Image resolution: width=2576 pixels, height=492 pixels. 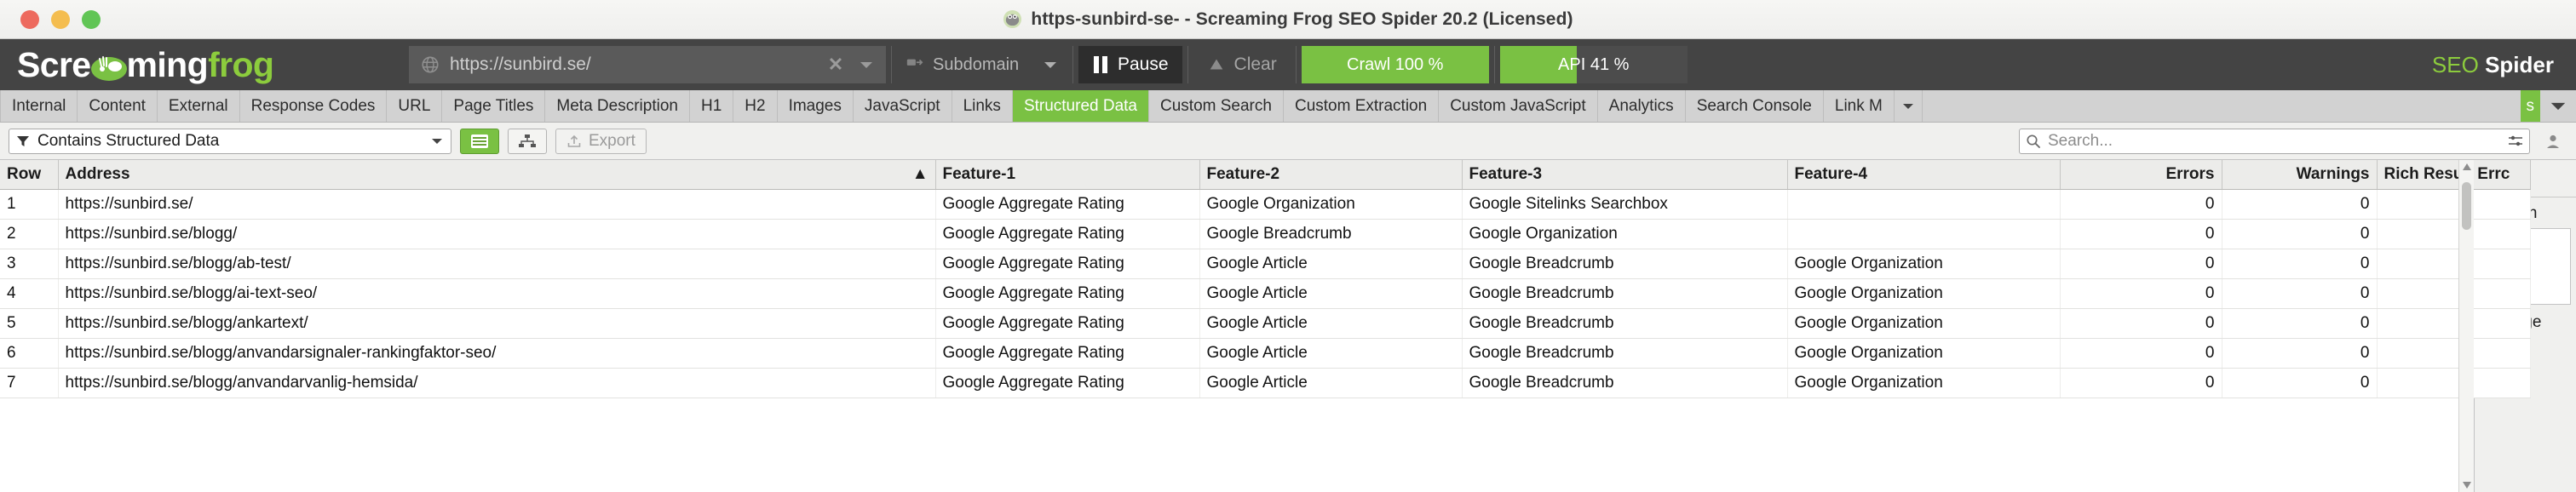 What do you see at coordinates (2300, 293) in the screenshot?
I see `cell-warnings: 0` at bounding box center [2300, 293].